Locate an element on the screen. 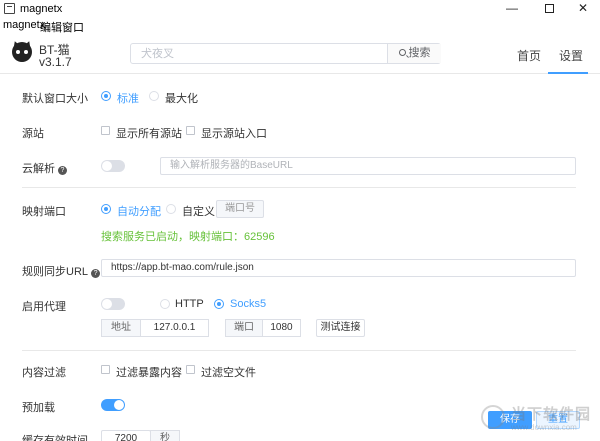 The height and width of the screenshot is (441, 600). watermark-sub: www.downxia.com is located at coordinates (544, 427).